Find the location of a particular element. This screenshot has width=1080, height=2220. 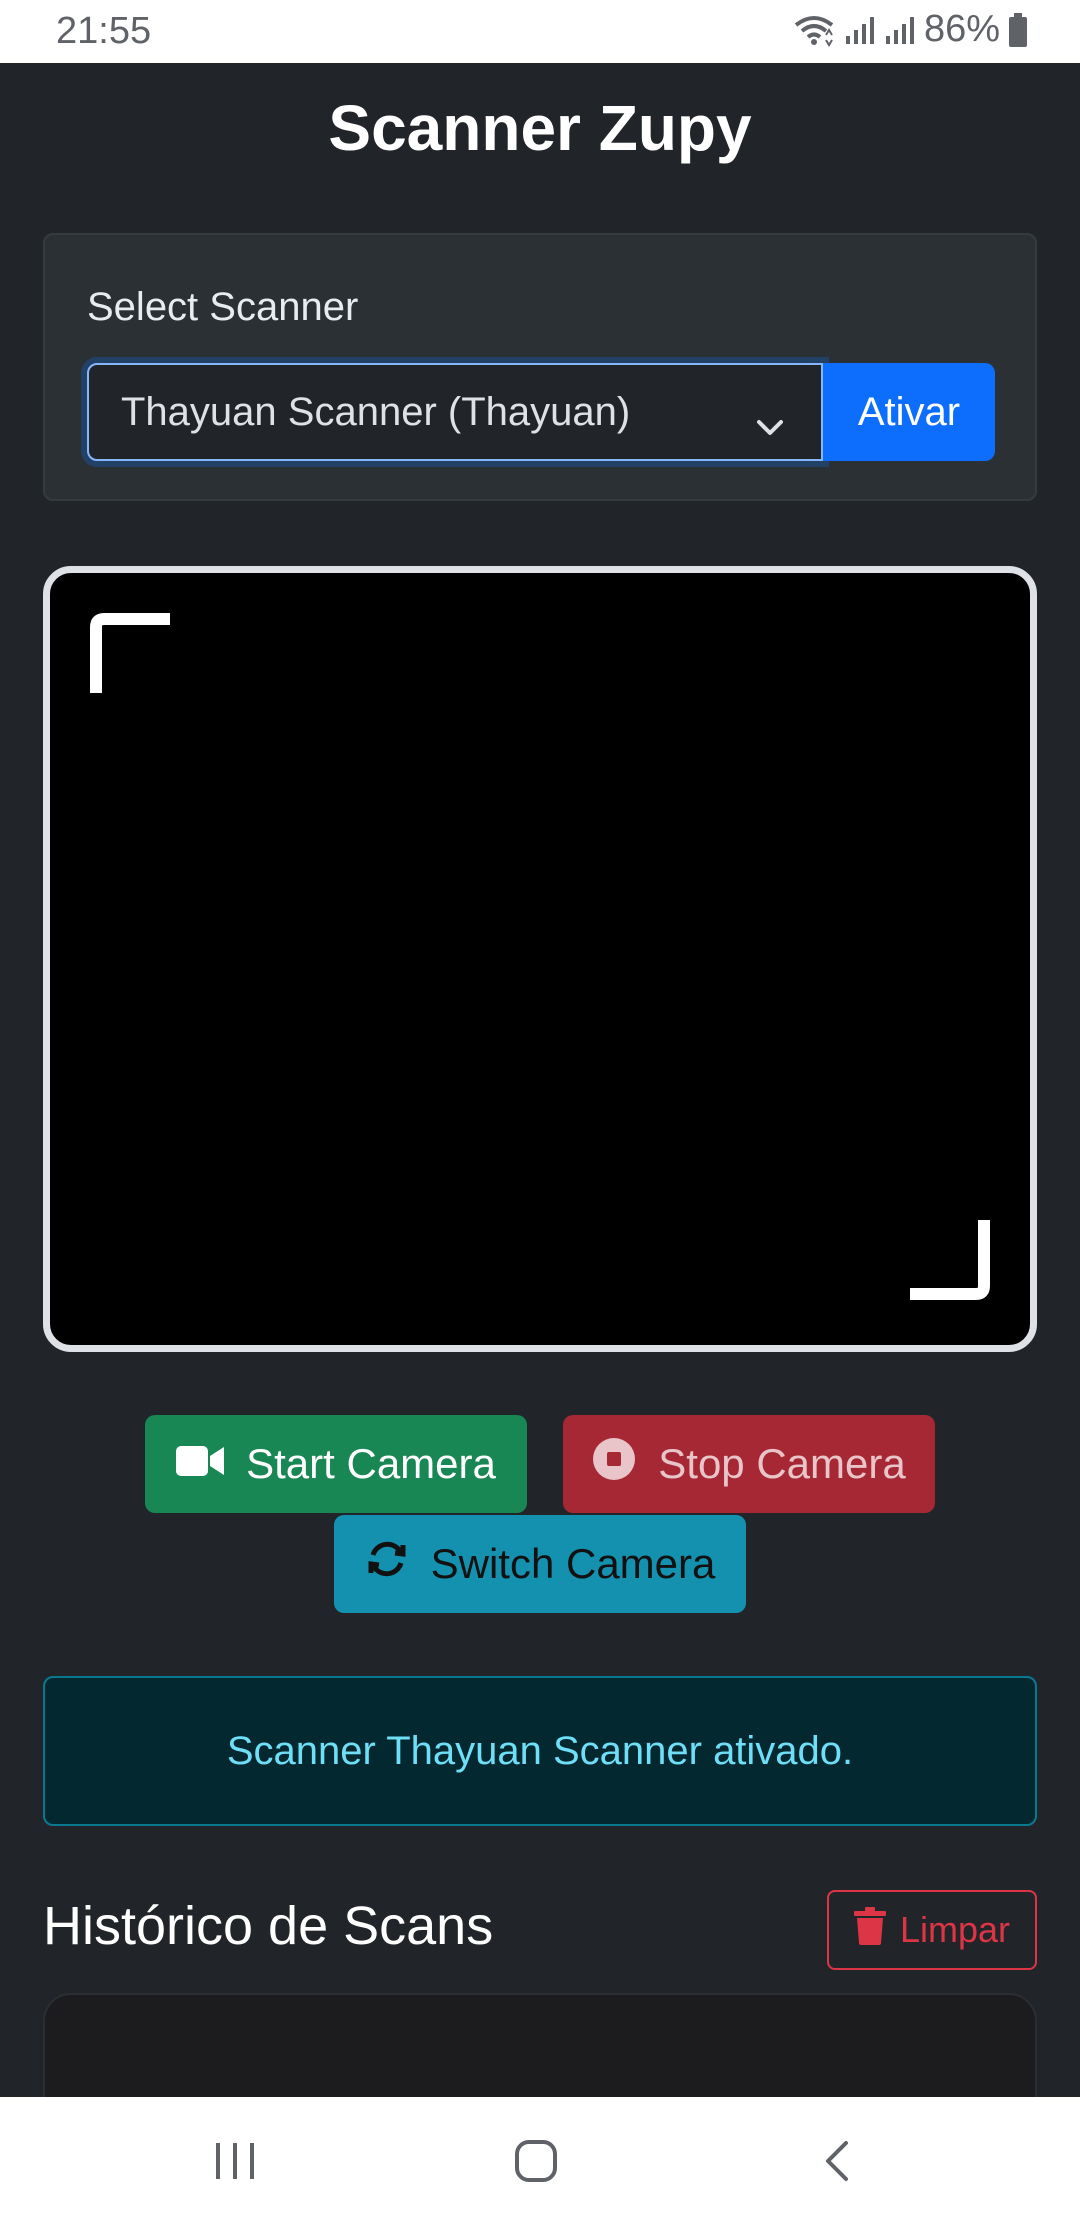

stop-camera-button: Stop Camera is located at coordinates (749, 1464).